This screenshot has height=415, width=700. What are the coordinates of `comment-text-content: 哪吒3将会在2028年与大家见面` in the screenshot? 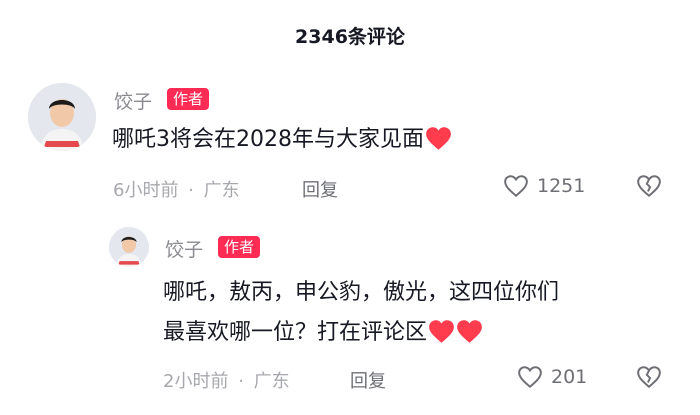 It's located at (268, 139).